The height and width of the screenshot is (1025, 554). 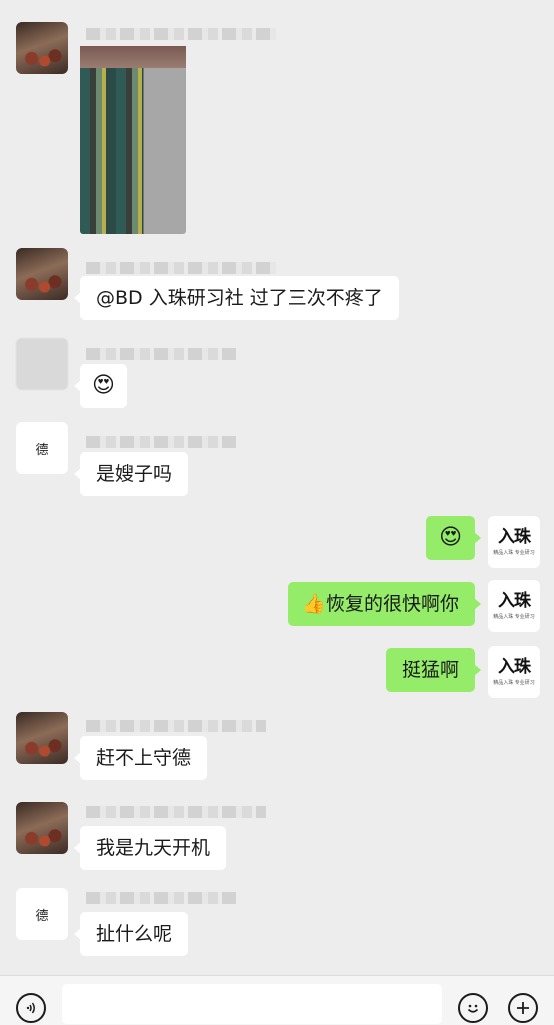 I want to click on message-text: 我是九天开机, so click(x=153, y=848).